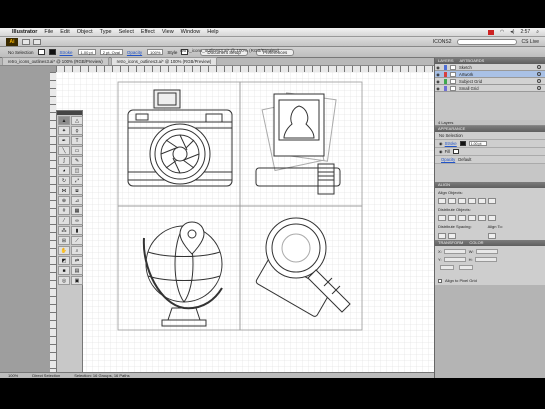 This screenshot has width=545, height=409. I want to click on spotlight-icon: ⌕, so click(537, 32).